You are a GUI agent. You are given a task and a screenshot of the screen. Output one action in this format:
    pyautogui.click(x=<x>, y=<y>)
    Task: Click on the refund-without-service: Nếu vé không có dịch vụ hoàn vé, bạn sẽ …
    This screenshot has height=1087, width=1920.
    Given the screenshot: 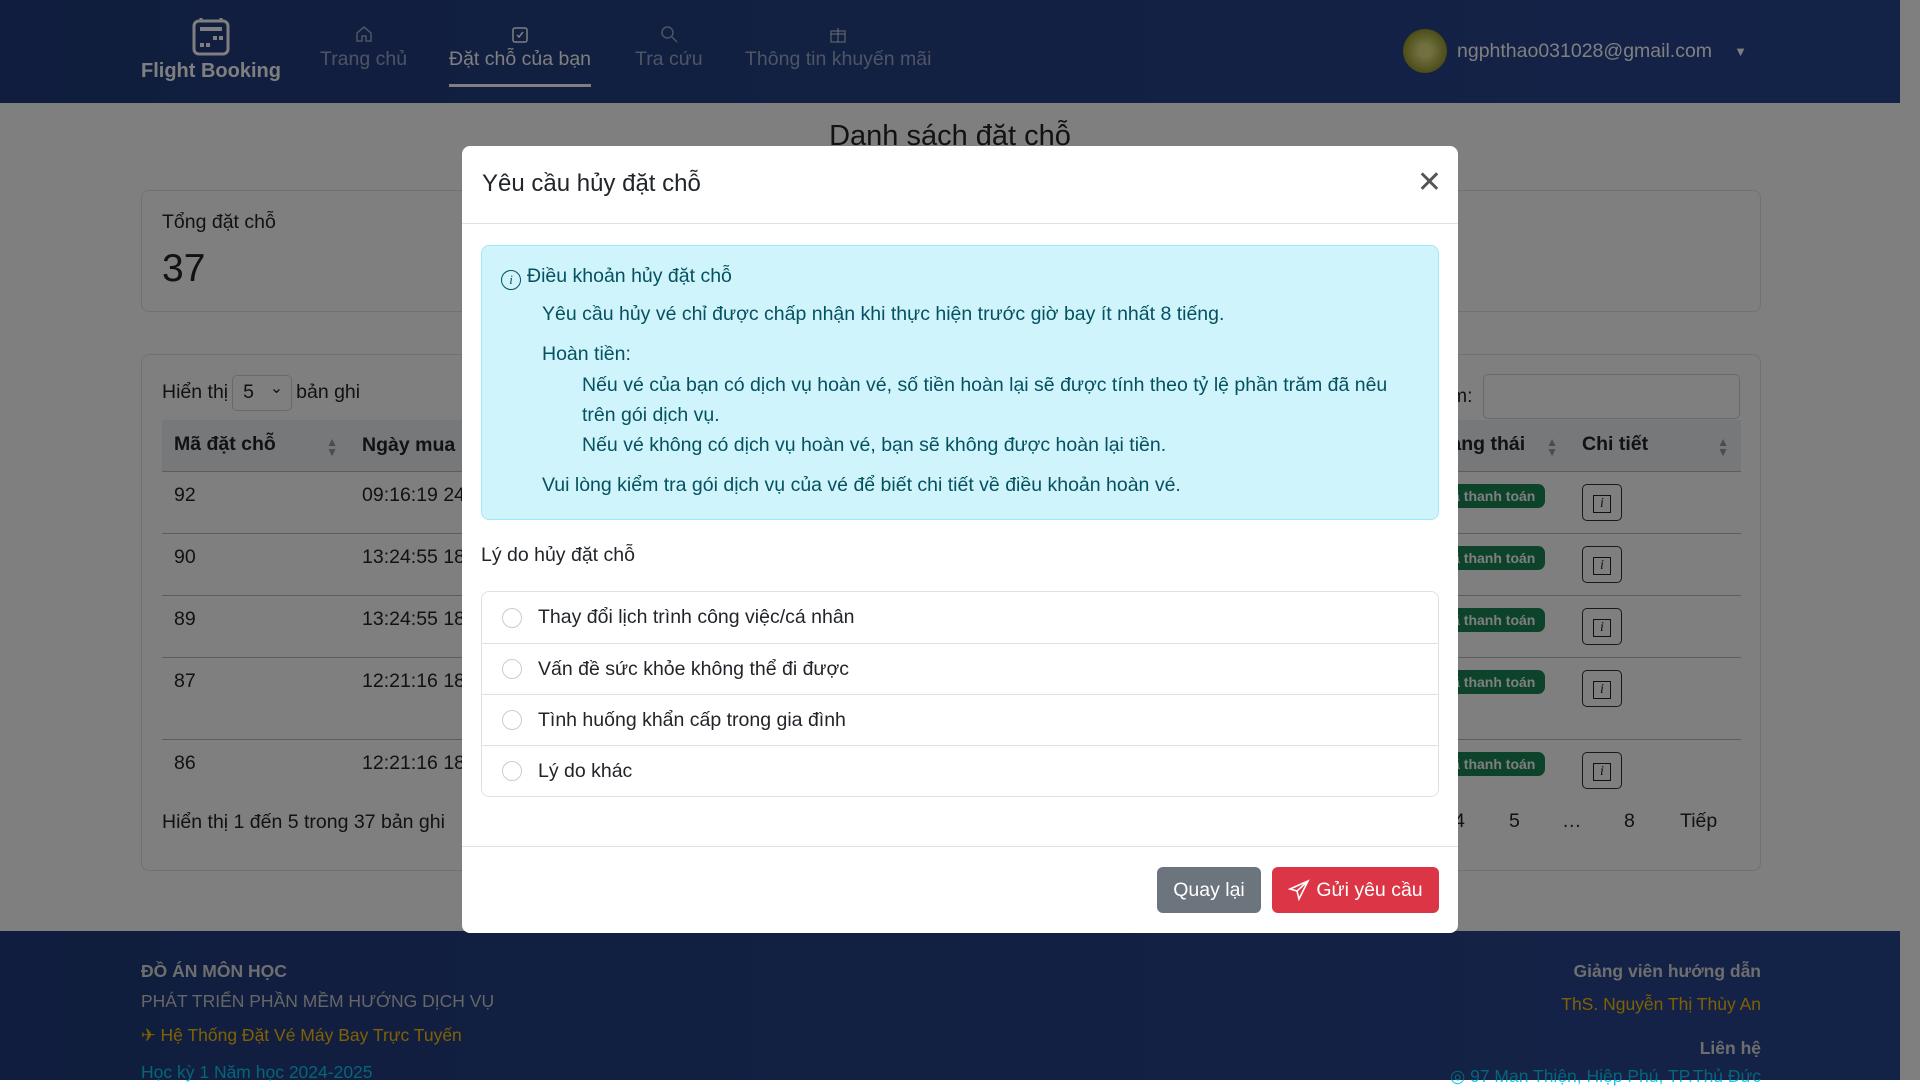 What is the action you would take?
    pyautogui.click(x=874, y=445)
    